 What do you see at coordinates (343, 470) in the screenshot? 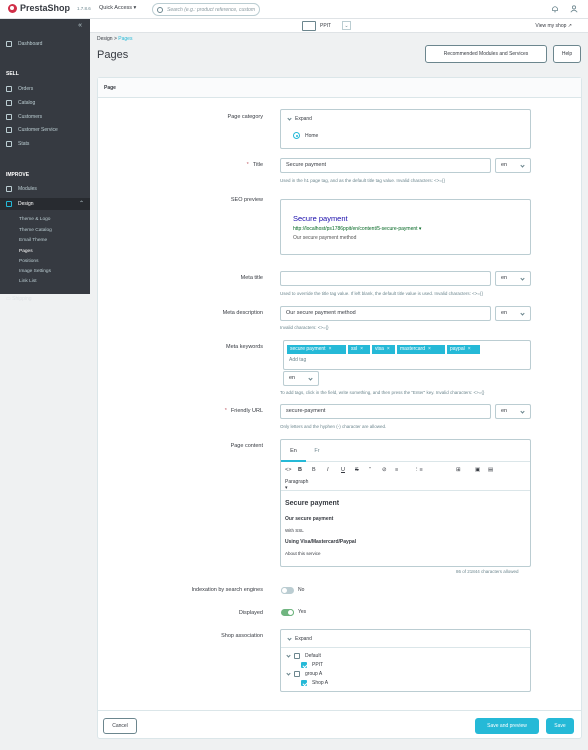
I see `underline-icon: U` at bounding box center [343, 470].